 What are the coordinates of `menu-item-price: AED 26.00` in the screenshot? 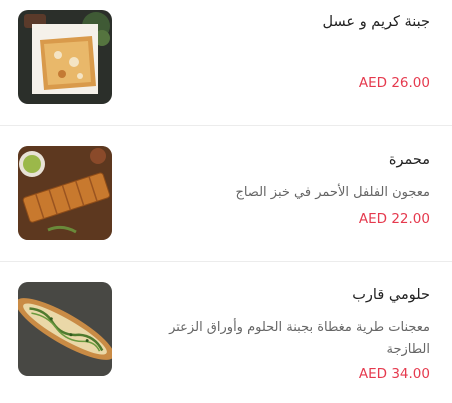 It's located at (394, 83).